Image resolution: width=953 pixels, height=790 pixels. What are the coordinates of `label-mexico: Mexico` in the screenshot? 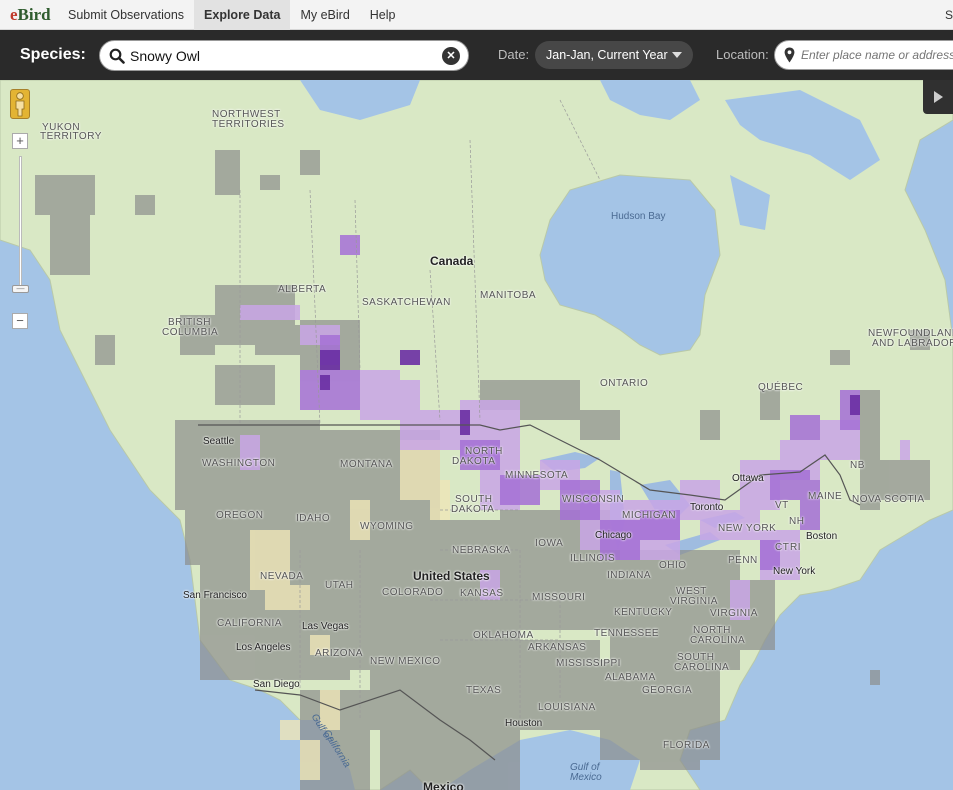 It's located at (443, 785).